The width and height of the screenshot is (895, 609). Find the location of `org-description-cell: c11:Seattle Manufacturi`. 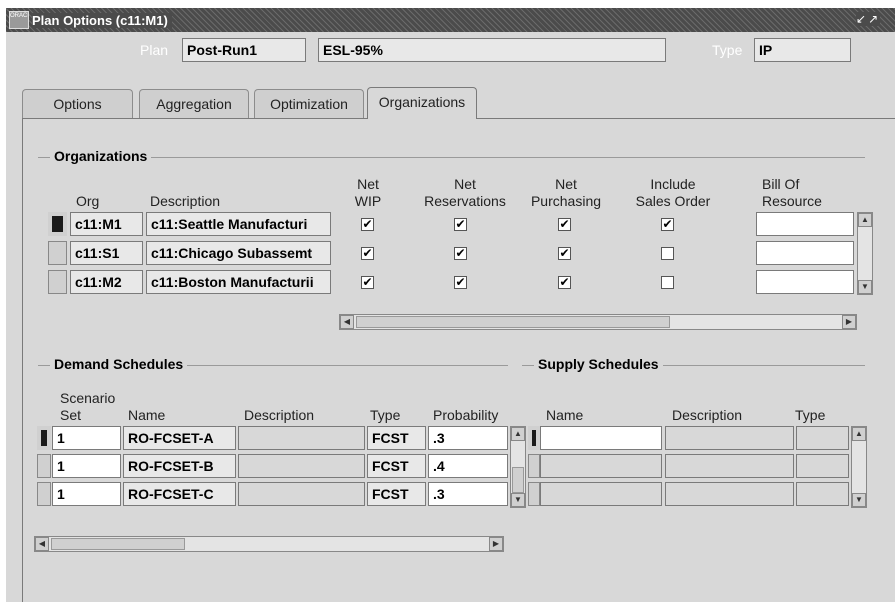

org-description-cell: c11:Seattle Manufacturi is located at coordinates (238, 224).